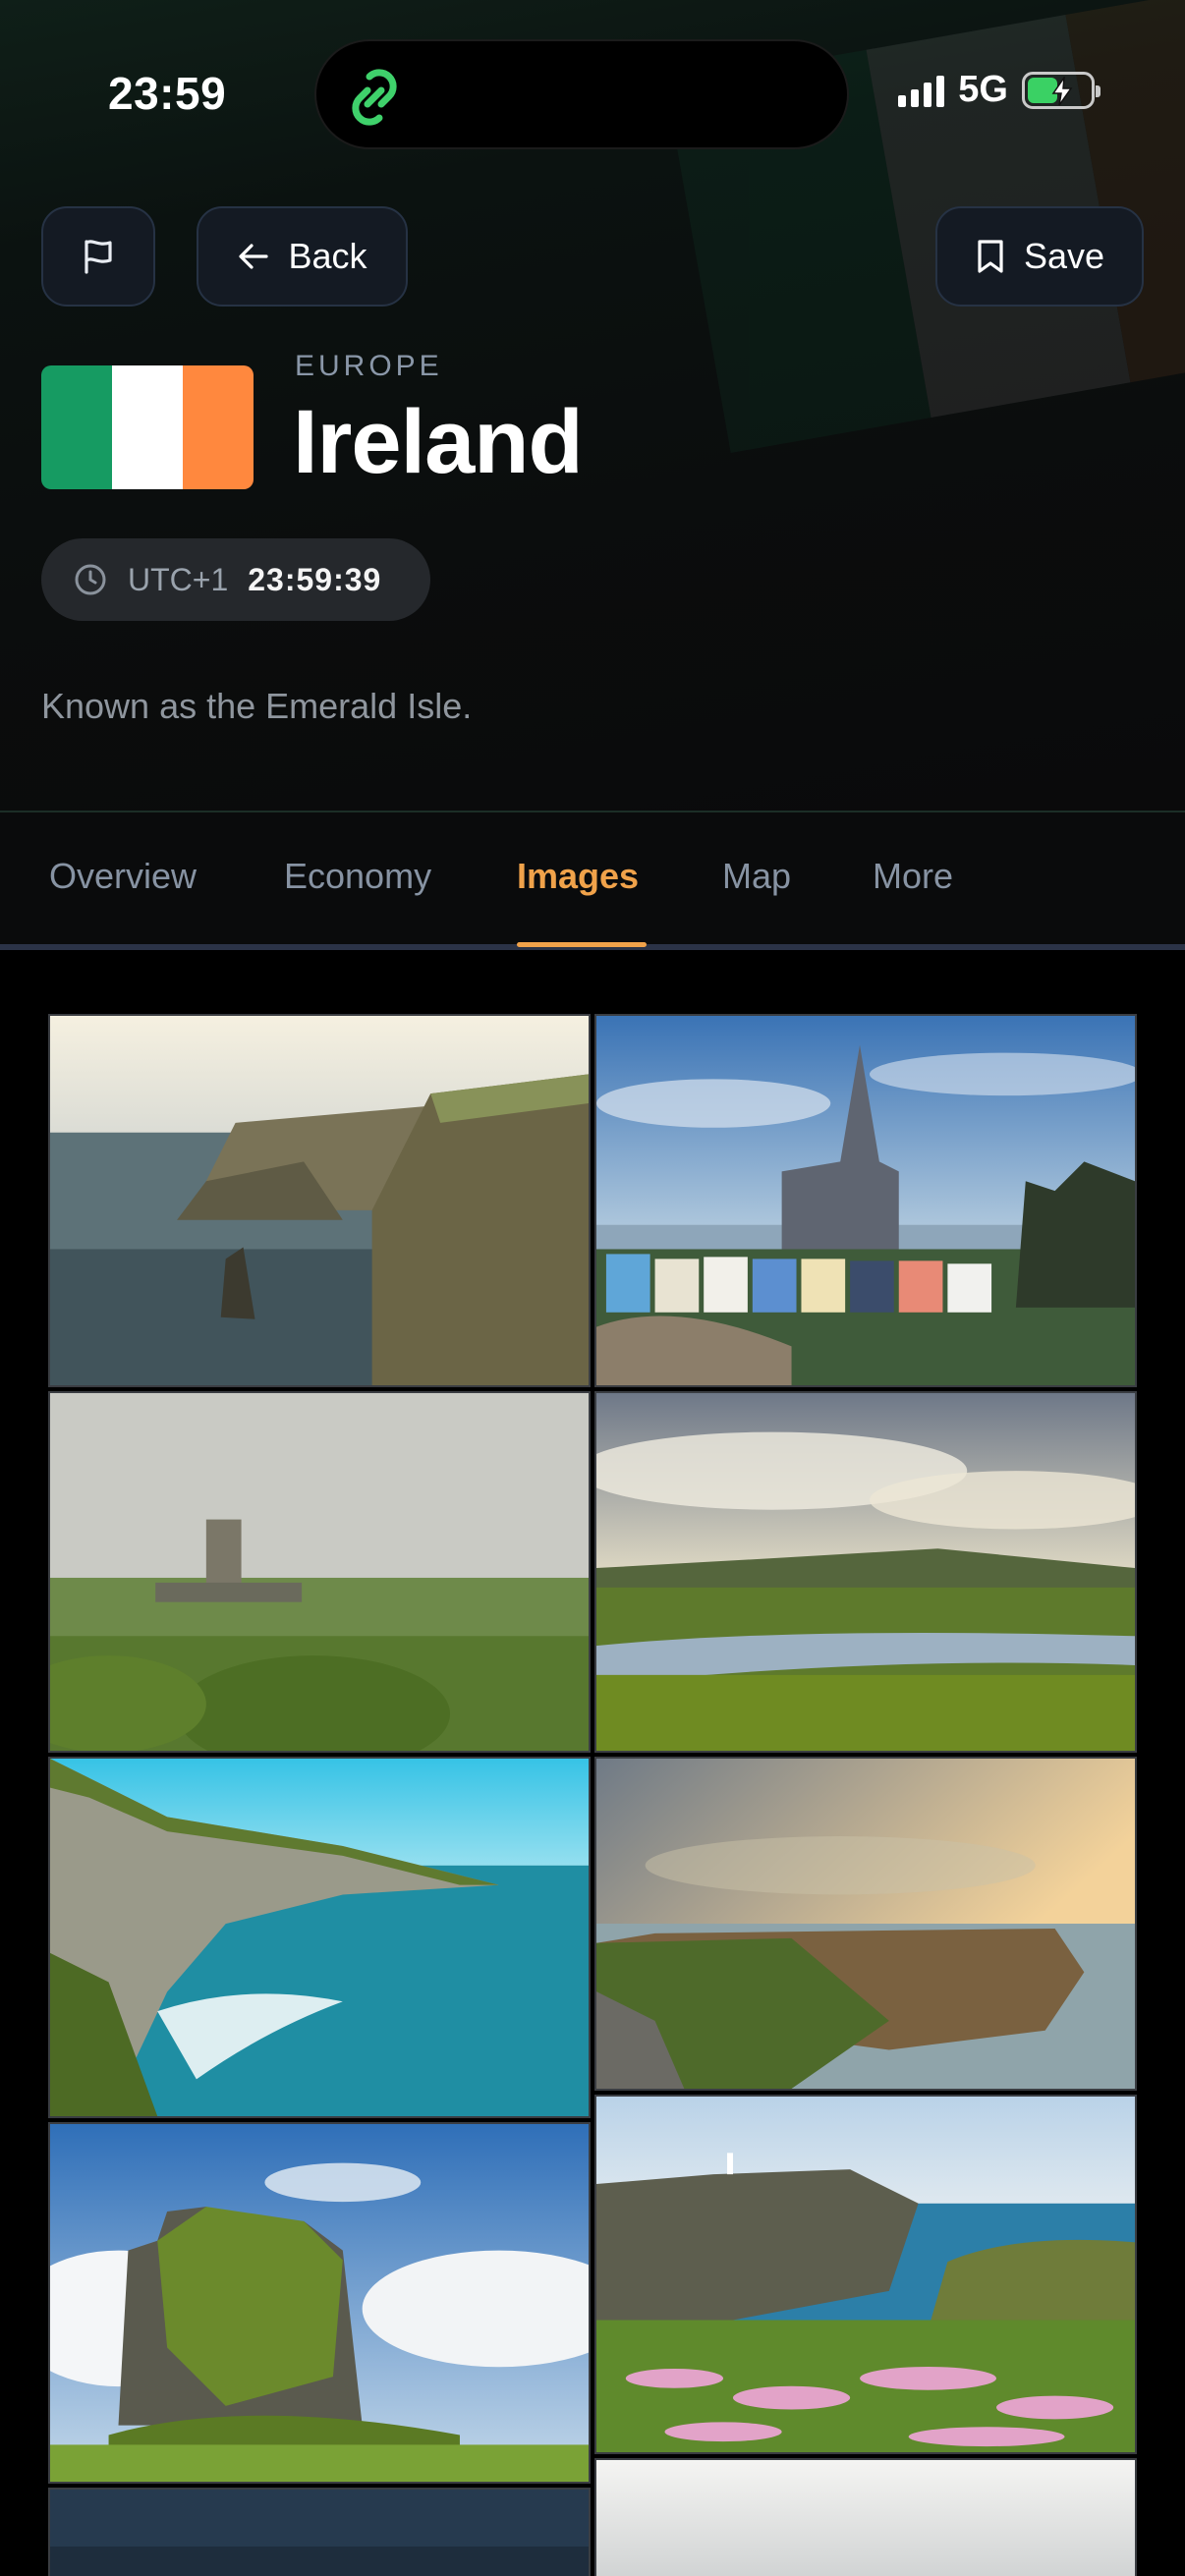 Image resolution: width=1185 pixels, height=2576 pixels. Describe the element at coordinates (991, 256) in the screenshot. I see `bookmark-icon` at that location.